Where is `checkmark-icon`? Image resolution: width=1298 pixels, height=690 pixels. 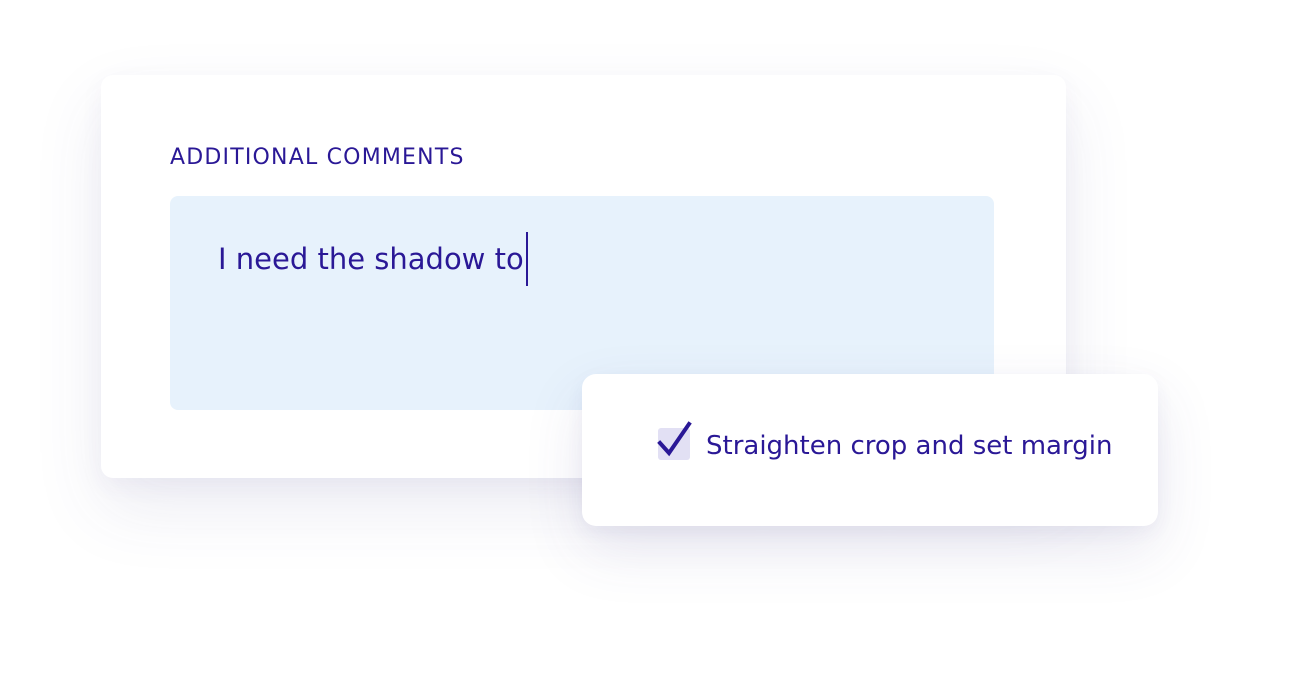 checkmark-icon is located at coordinates (674, 439).